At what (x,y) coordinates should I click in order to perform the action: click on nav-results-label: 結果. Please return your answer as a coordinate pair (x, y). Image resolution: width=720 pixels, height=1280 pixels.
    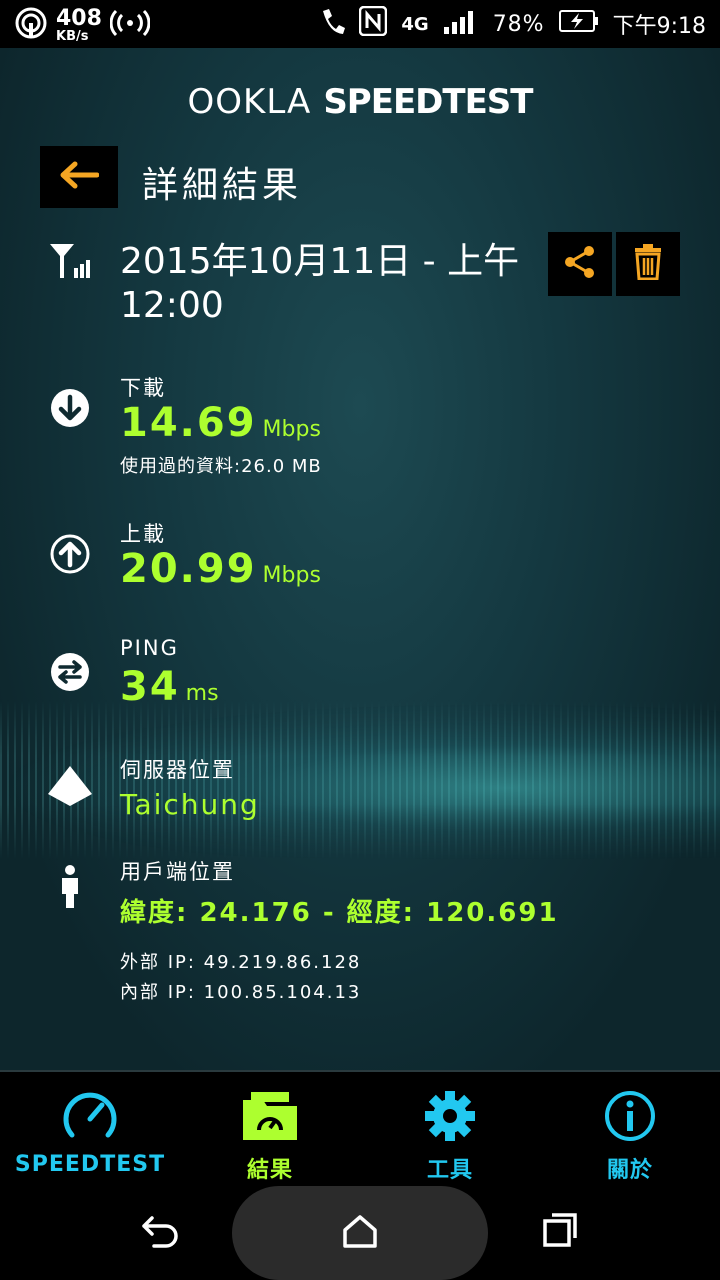
    Looking at the image, I should click on (269, 1170).